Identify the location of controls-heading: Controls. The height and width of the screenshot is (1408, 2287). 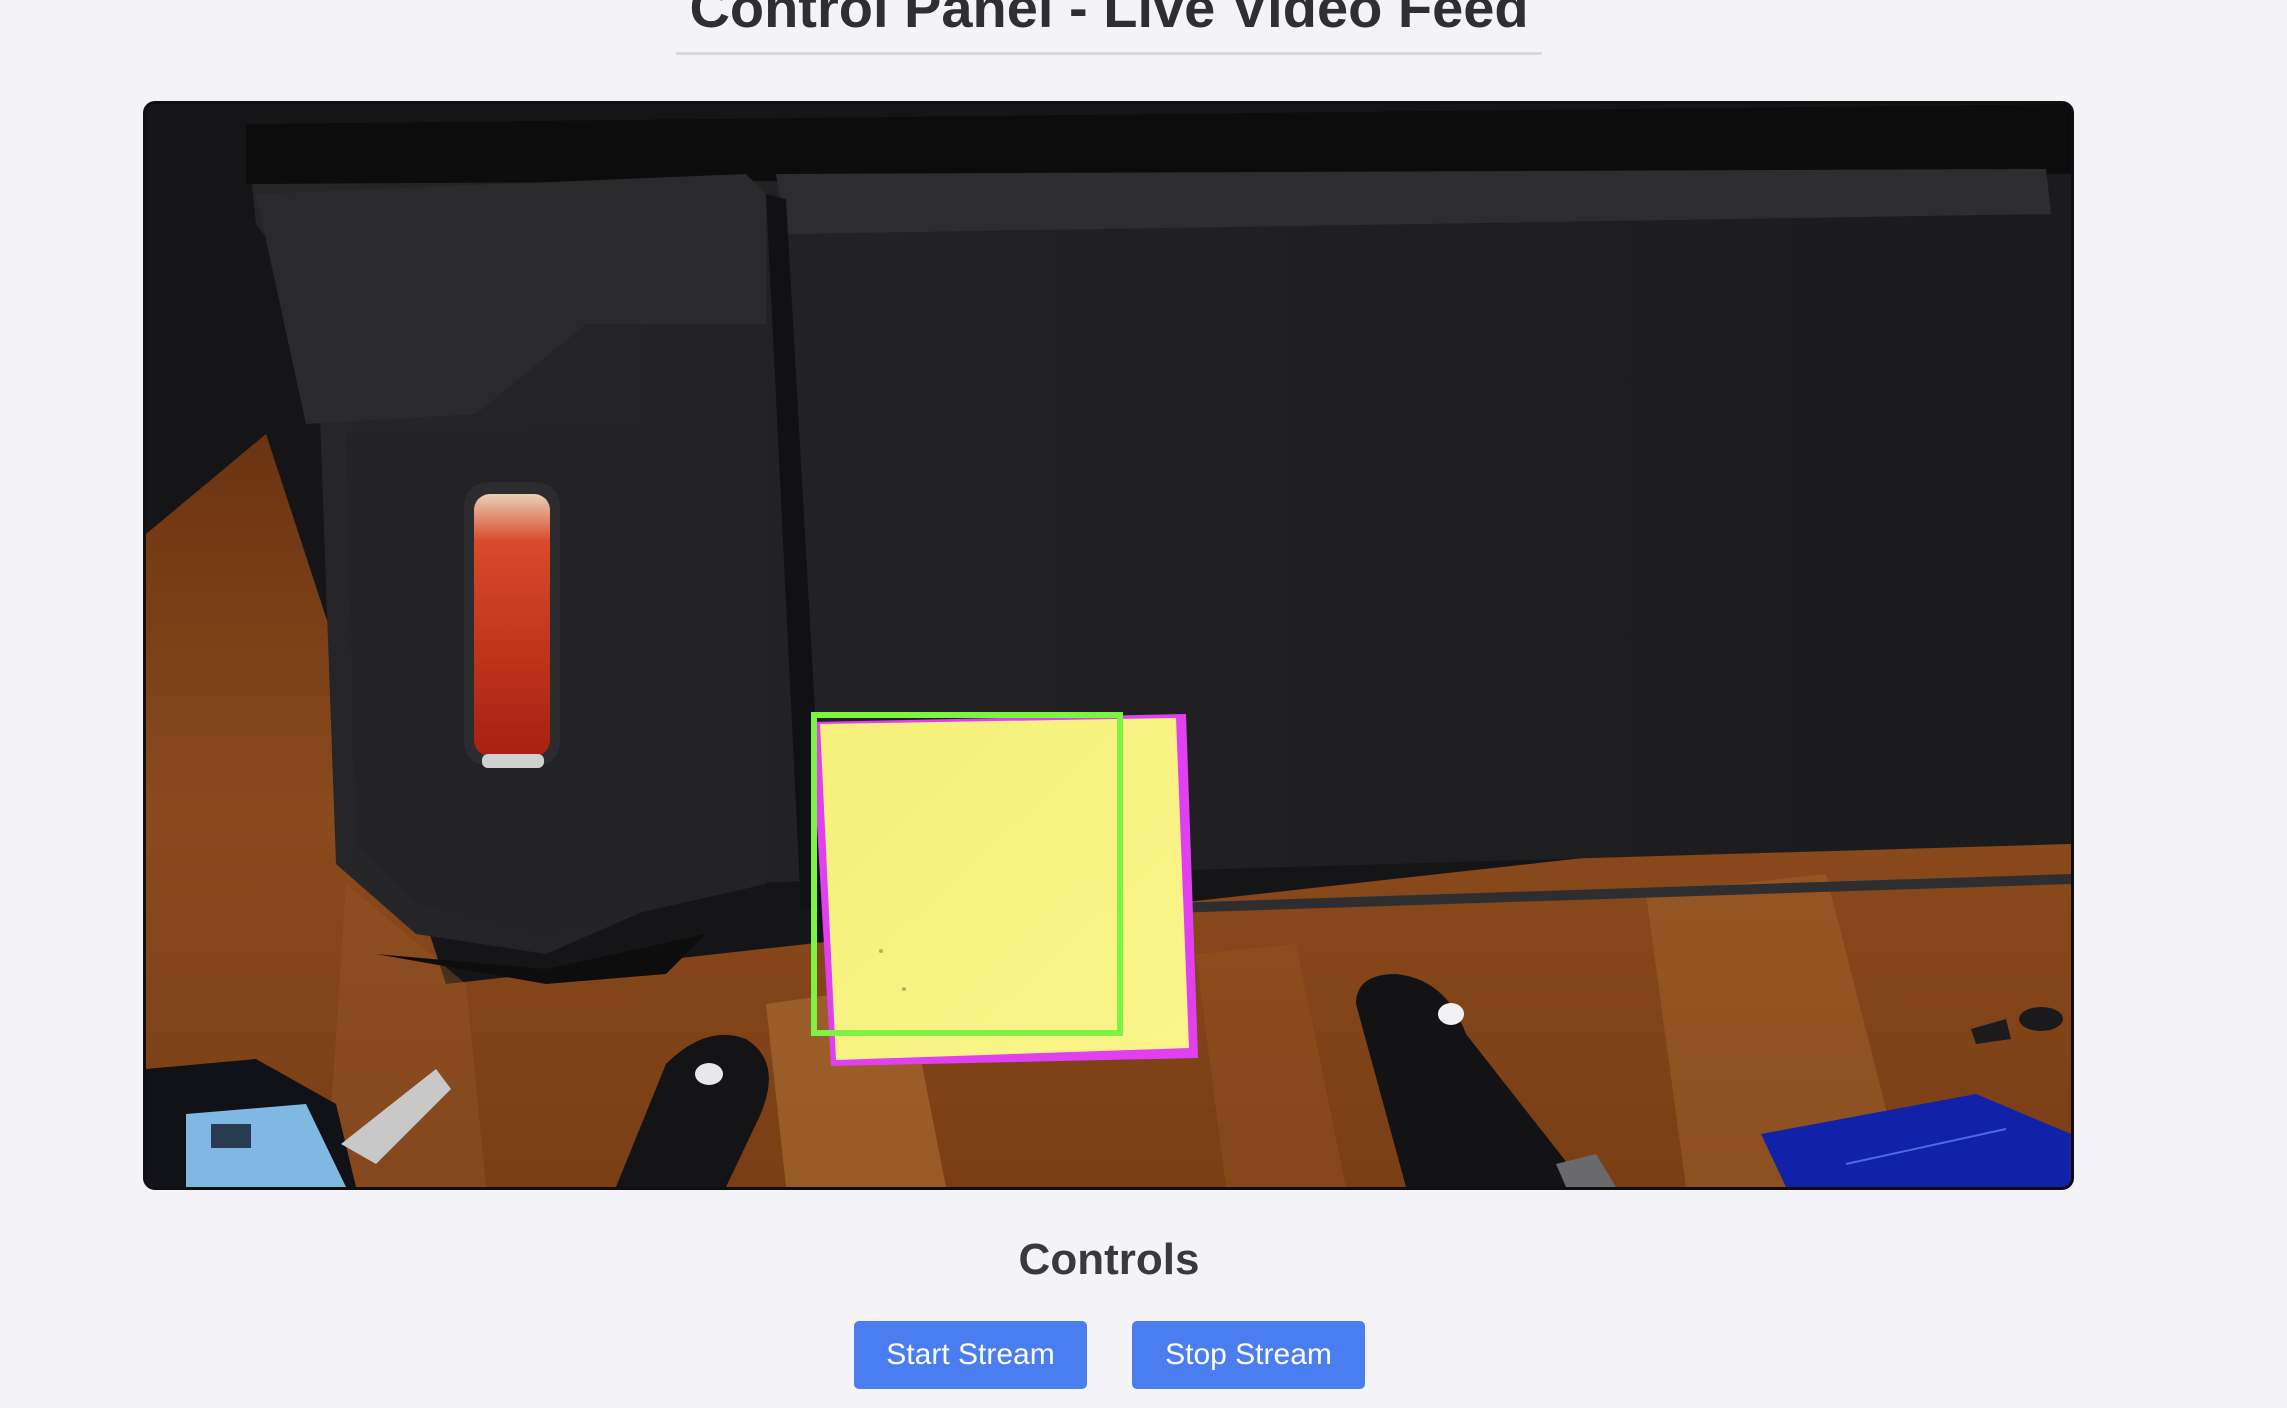
(1109, 1259).